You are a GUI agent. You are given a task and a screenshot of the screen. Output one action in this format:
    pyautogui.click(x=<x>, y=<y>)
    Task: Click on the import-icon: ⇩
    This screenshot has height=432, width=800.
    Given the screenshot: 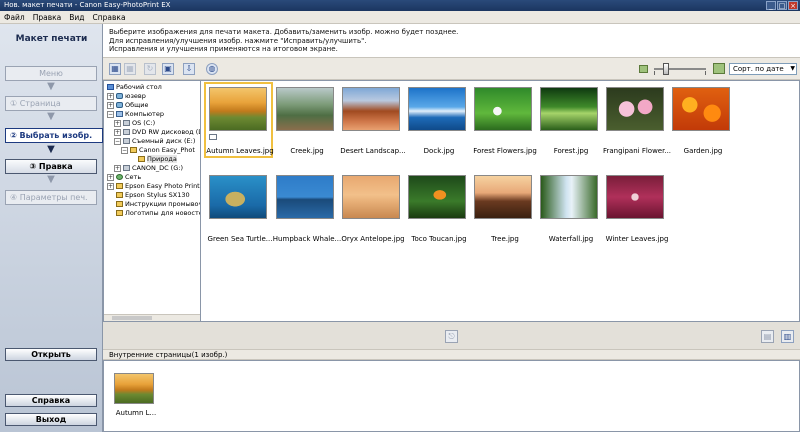 What is the action you would take?
    pyautogui.click(x=189, y=69)
    